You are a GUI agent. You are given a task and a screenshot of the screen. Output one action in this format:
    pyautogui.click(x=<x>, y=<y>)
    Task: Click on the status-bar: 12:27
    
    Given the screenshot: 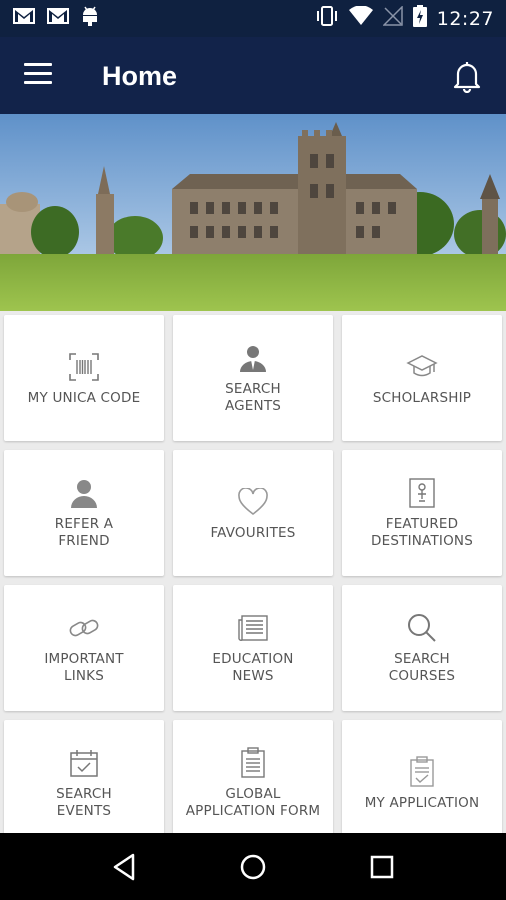 What is the action you would take?
    pyautogui.click(x=253, y=18)
    